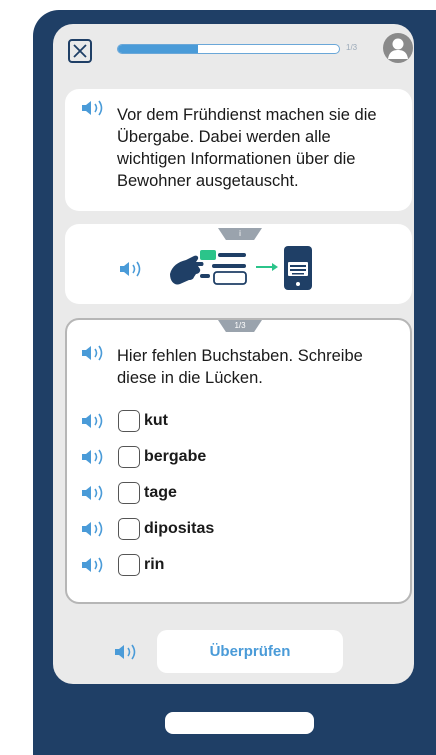 This screenshot has height=755, width=436. I want to click on close-icon, so click(80, 51).